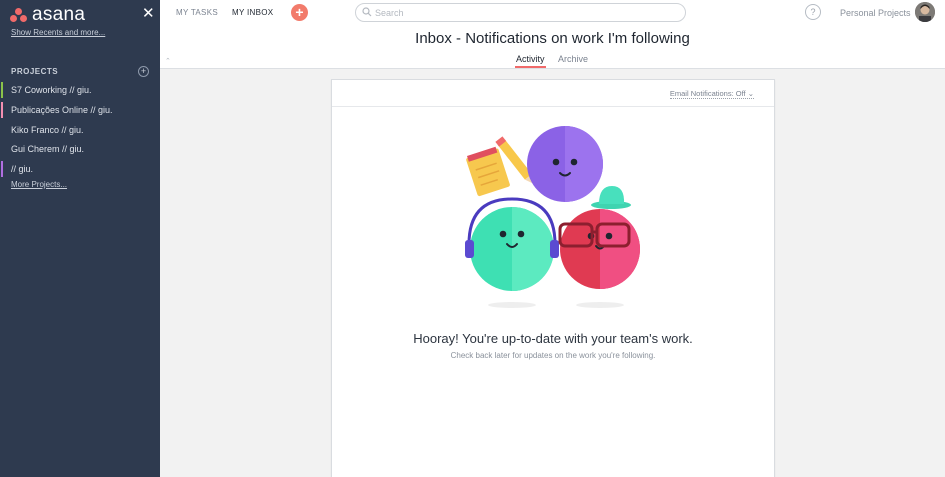 The image size is (945, 477). I want to click on tab-my-inbox: MY INBOX, so click(252, 12).